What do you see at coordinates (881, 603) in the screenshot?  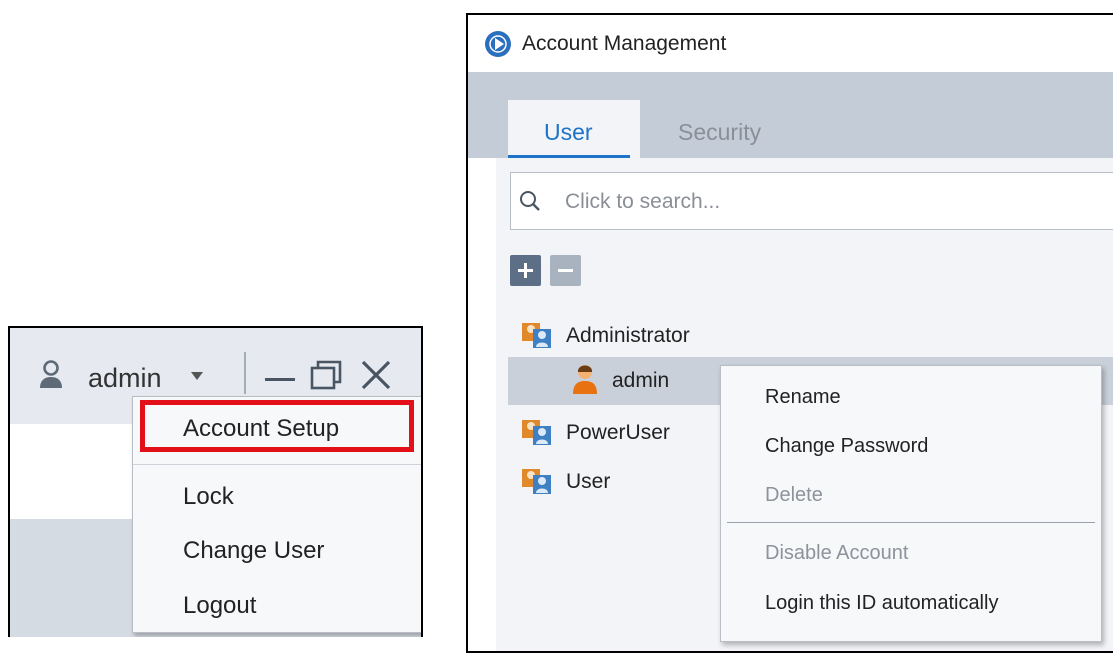 I see `context-item-login-automatically: Login this ID automatically` at bounding box center [881, 603].